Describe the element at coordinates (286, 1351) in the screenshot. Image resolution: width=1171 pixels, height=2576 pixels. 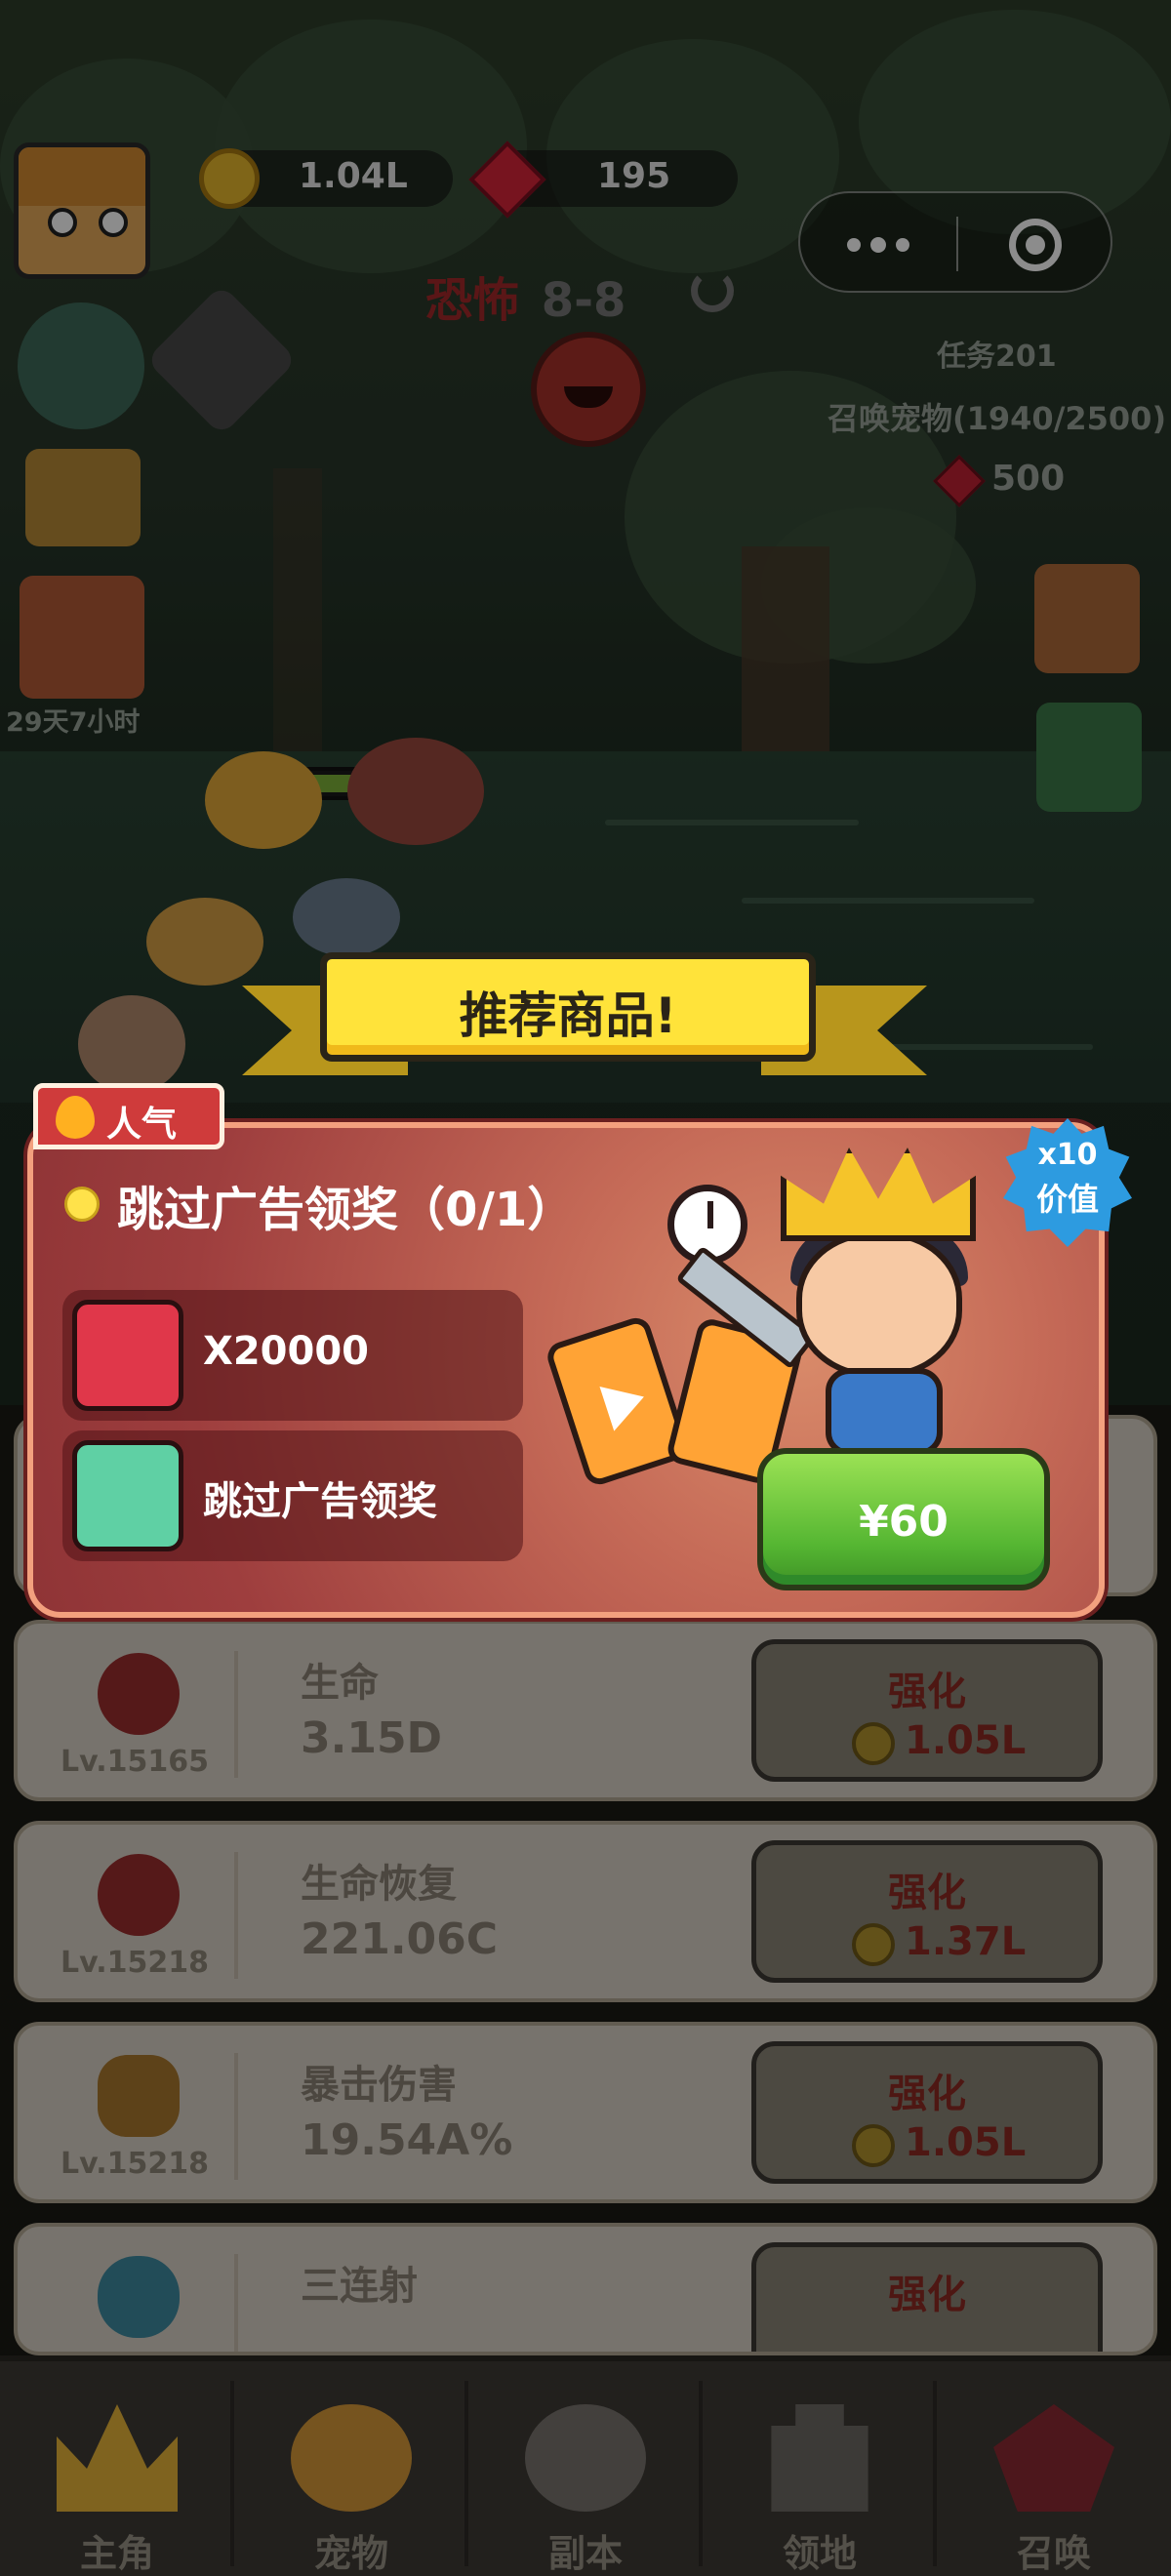
I see `reward-text: X20000` at that location.